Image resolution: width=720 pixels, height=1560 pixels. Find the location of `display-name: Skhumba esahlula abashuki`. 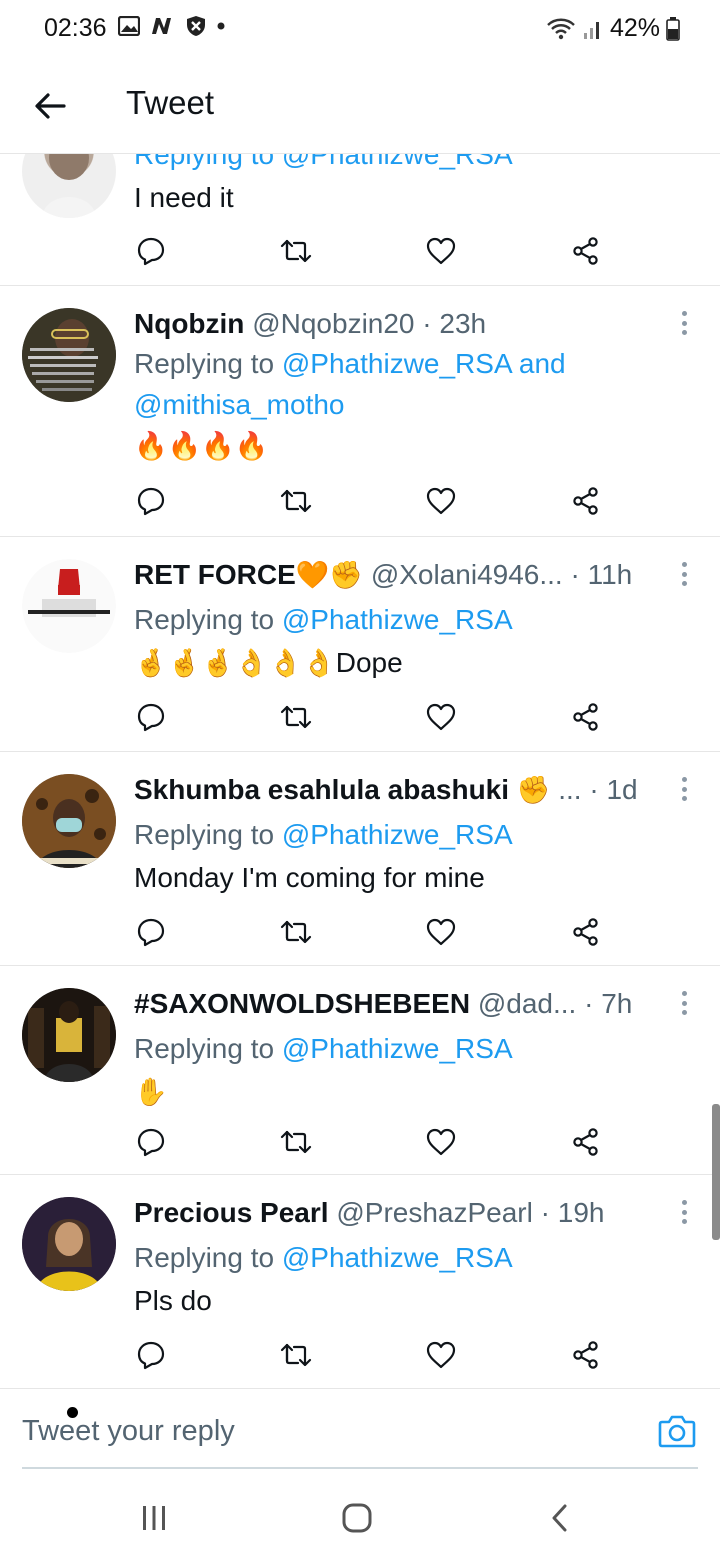

display-name: Skhumba esahlula abashuki is located at coordinates (321, 789).